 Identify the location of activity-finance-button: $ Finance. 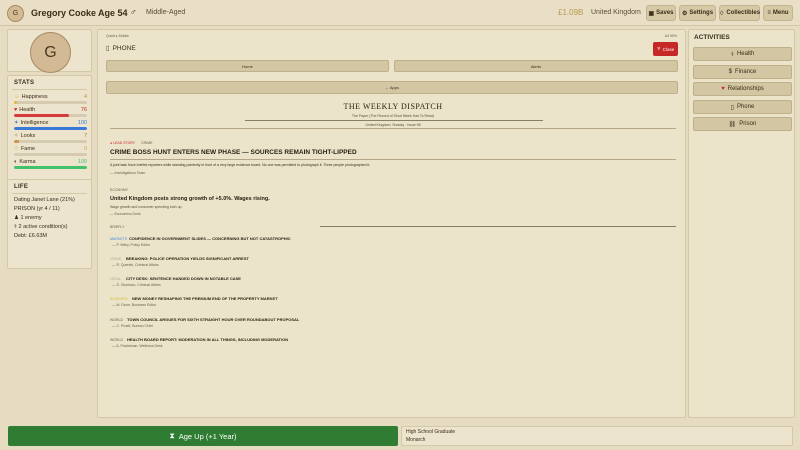
(742, 72).